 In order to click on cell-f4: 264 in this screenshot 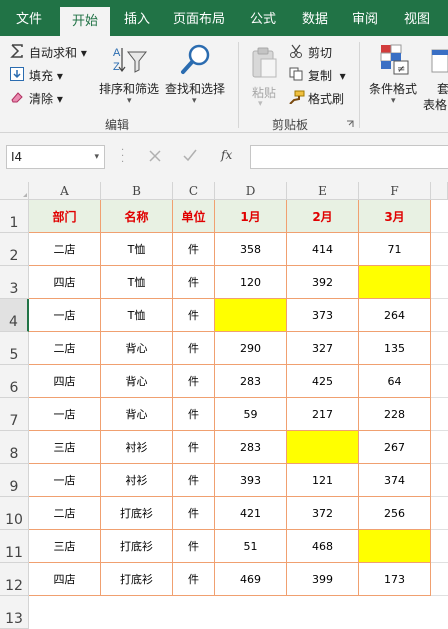, I will do `click(395, 315)`.